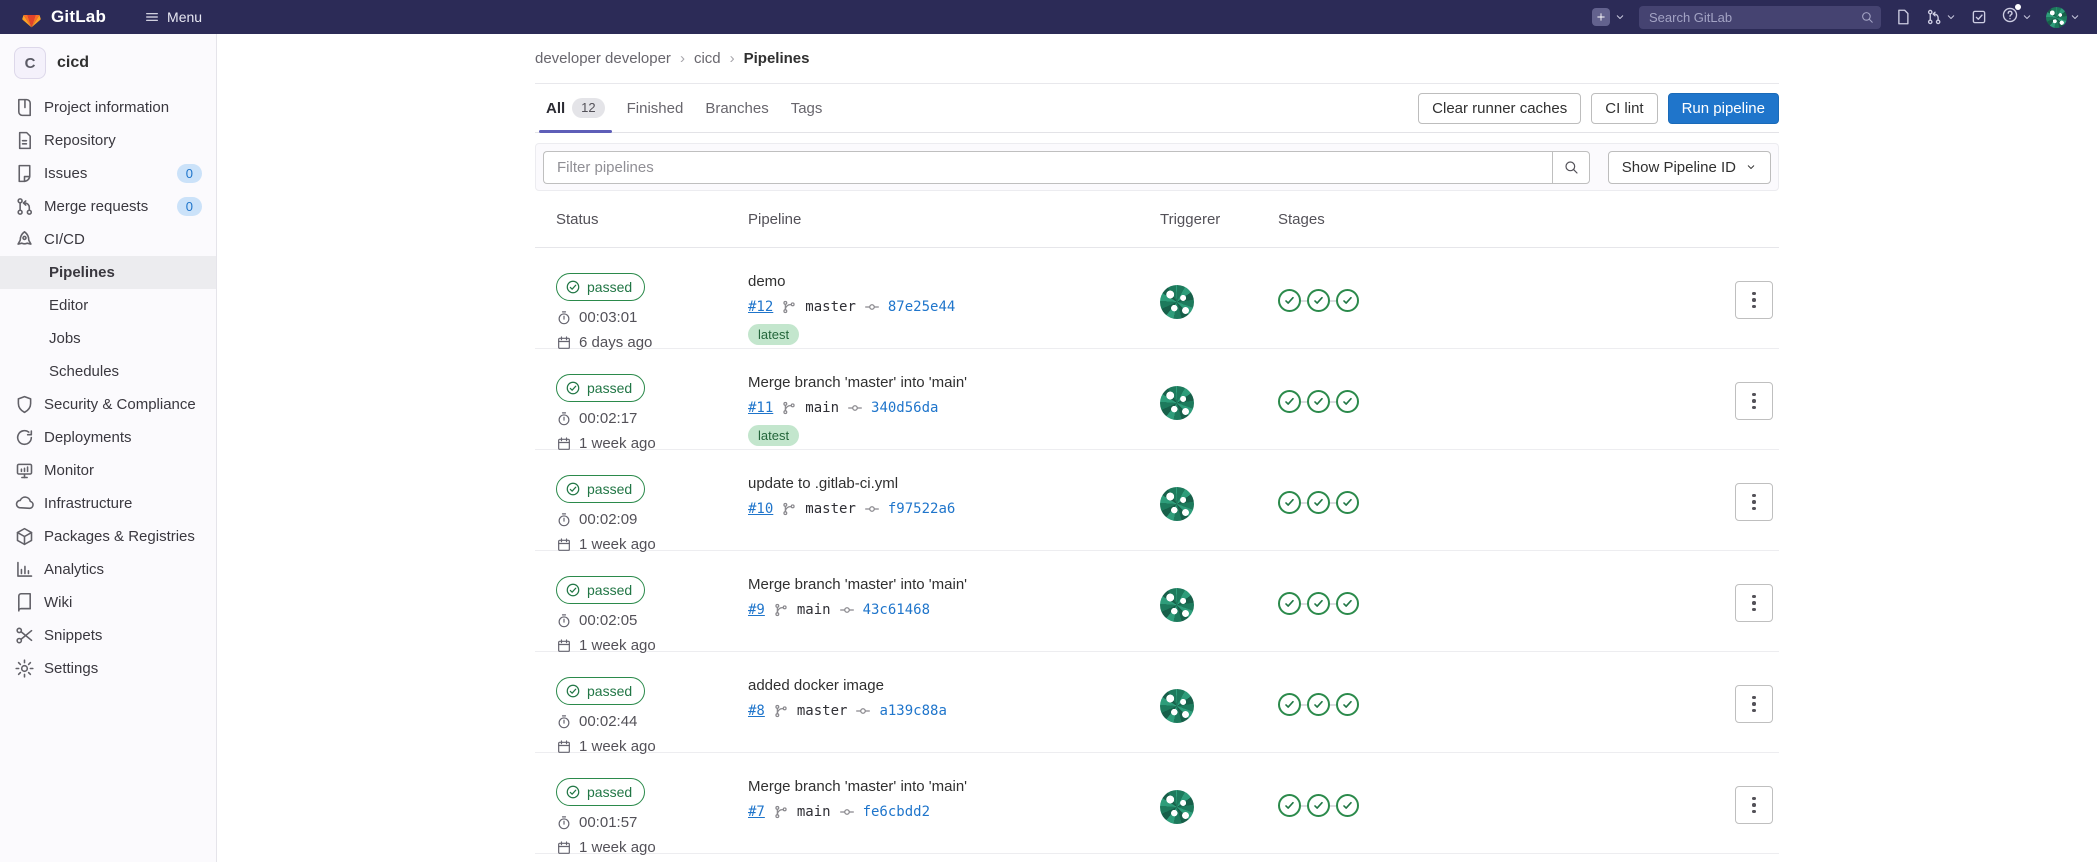 Image resolution: width=2097 pixels, height=862 pixels. Describe the element at coordinates (904, 408) in the screenshot. I see `commit-sha-link: 340d56da` at that location.